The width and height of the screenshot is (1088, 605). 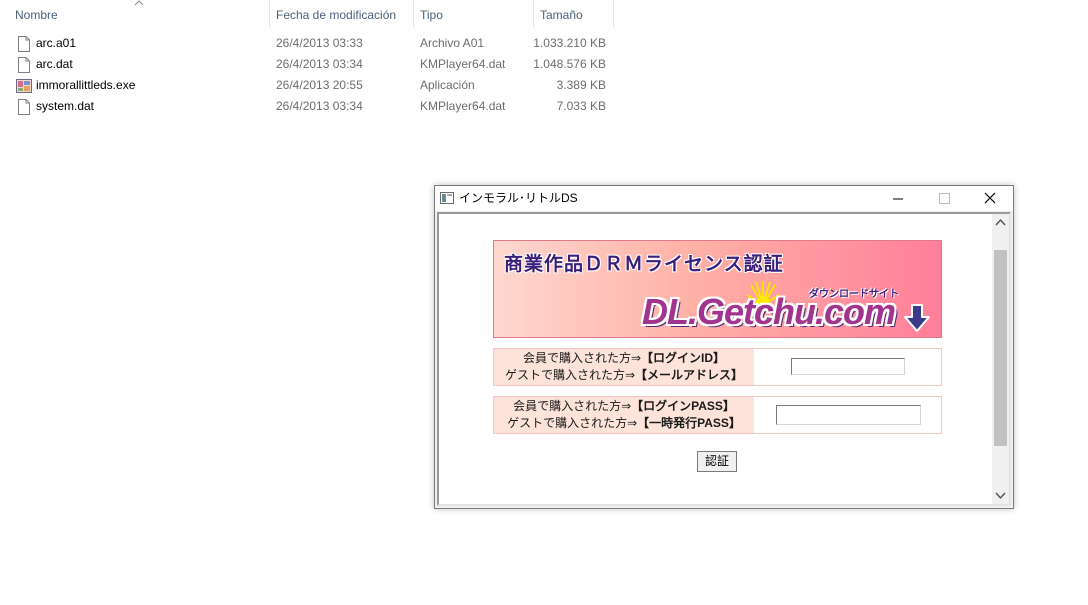 I want to click on minimize-button, so click(x=898, y=198).